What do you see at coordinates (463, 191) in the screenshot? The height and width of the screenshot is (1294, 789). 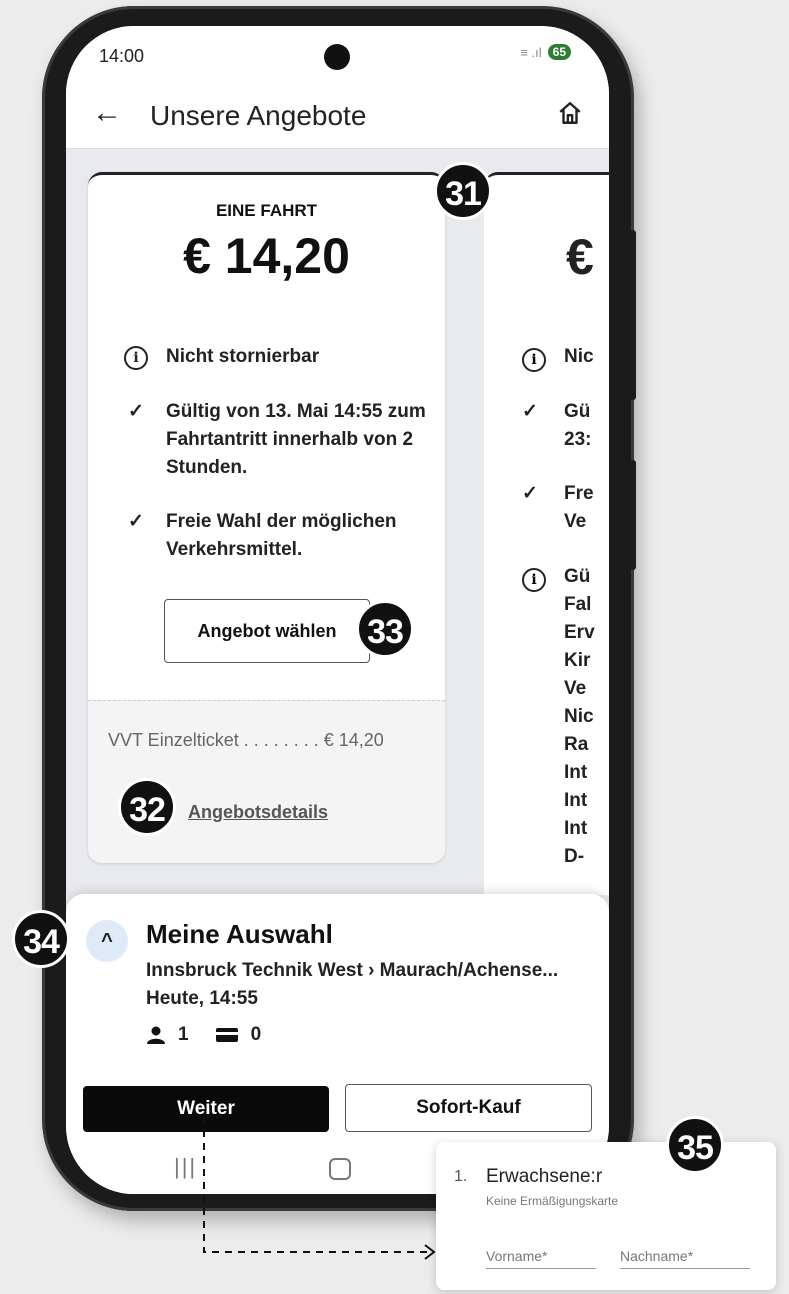 I see `annotation-badge-31: 31` at bounding box center [463, 191].